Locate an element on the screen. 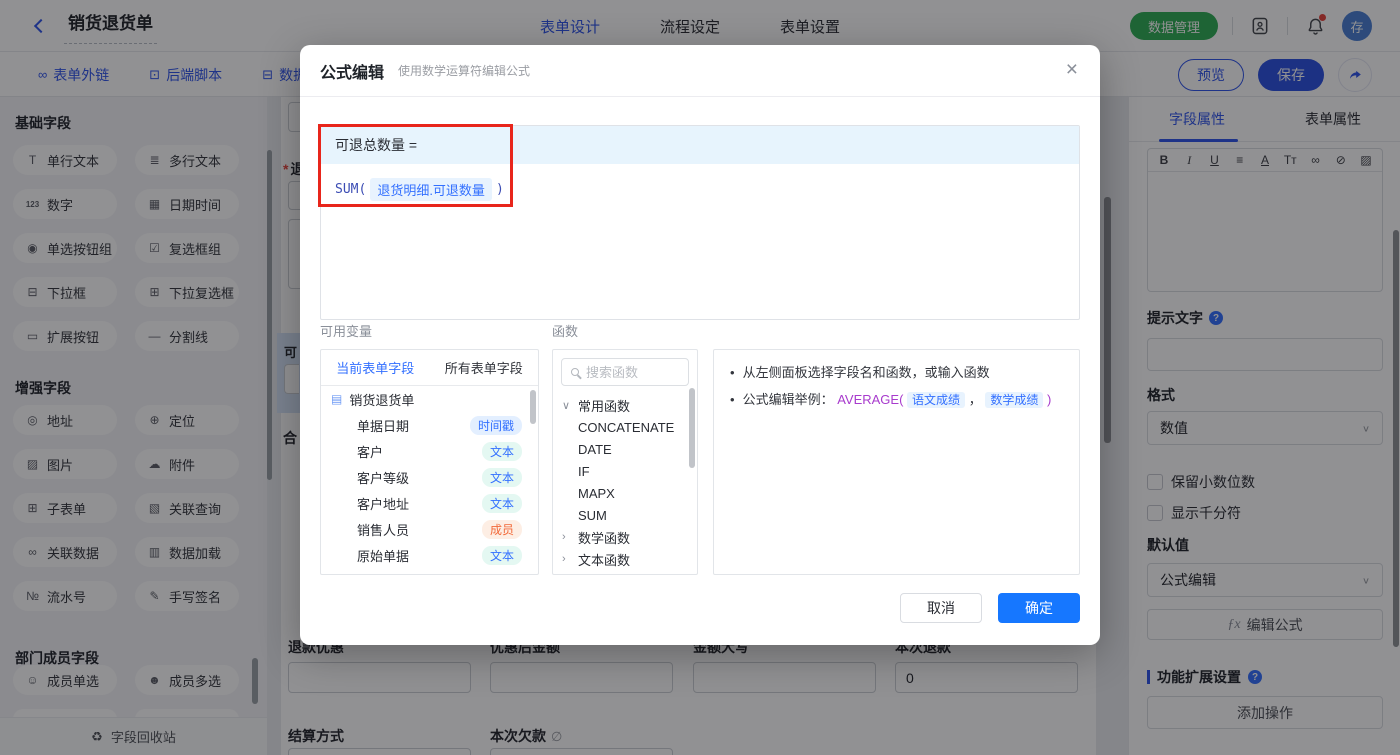 This screenshot has height=755, width=1400. function-search is located at coordinates (625, 372).